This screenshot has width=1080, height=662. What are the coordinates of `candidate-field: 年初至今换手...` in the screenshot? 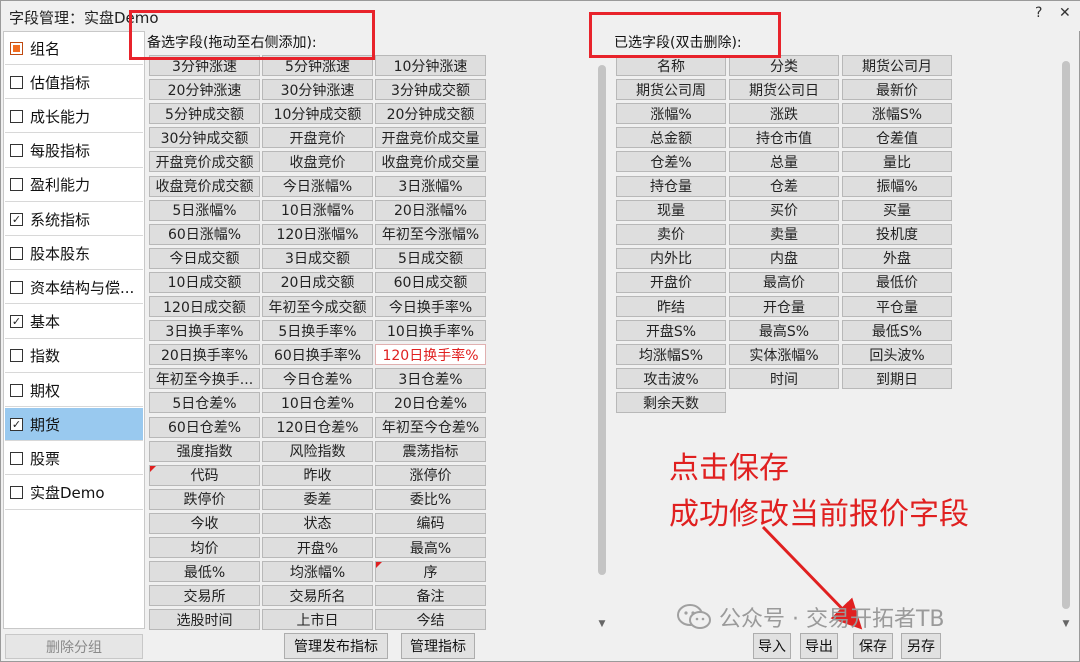 It's located at (204, 379).